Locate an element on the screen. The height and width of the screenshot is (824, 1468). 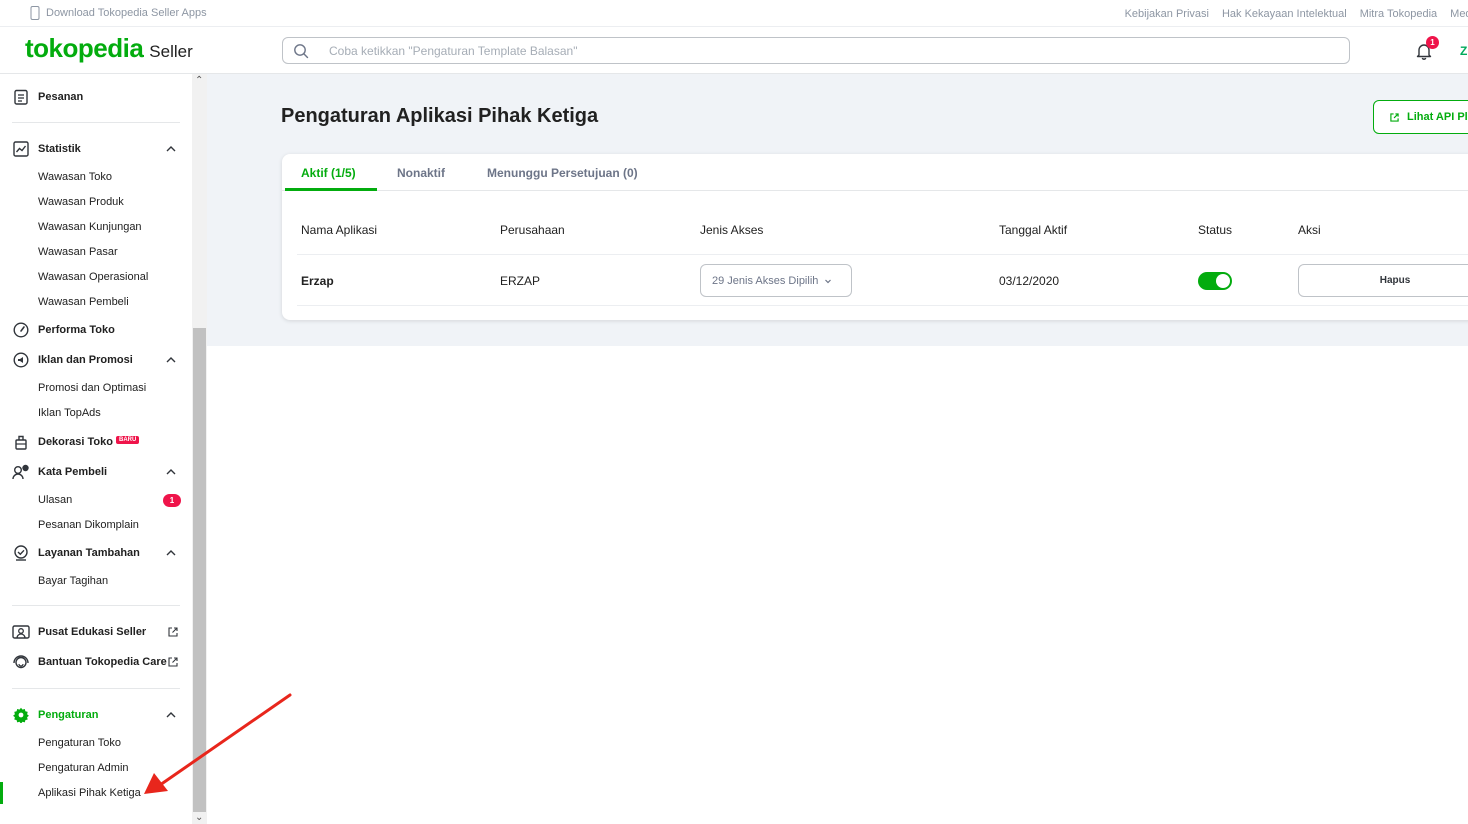
headset-icon is located at coordinates (21, 662).